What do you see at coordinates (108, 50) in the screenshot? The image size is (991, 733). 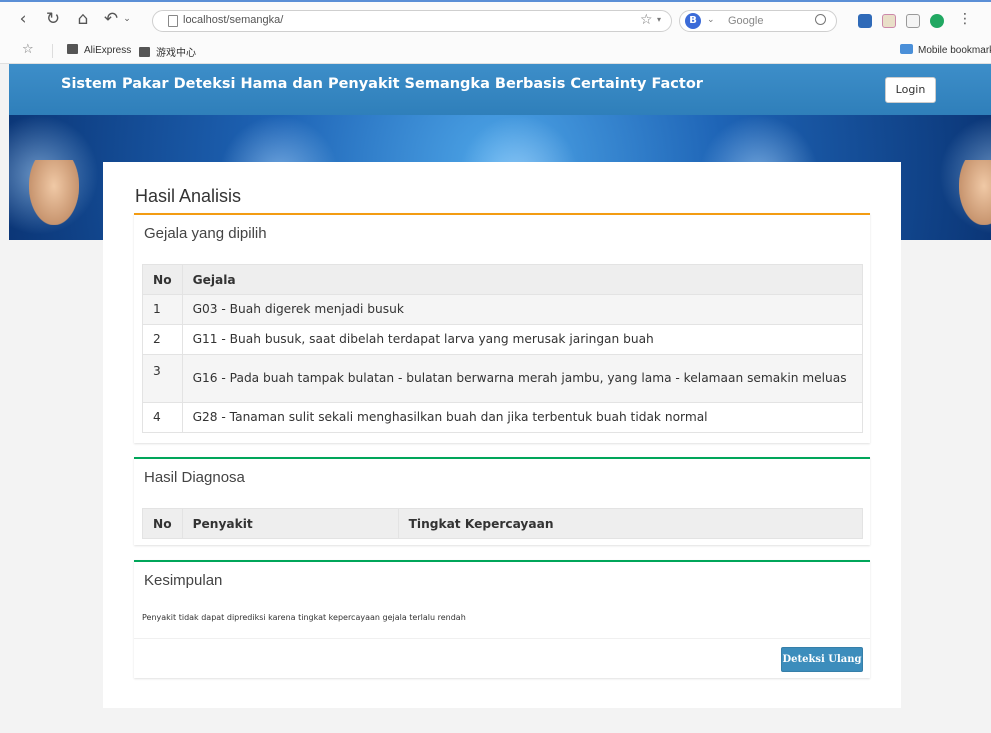 I see `bookmark-label: AliExpress` at bounding box center [108, 50].